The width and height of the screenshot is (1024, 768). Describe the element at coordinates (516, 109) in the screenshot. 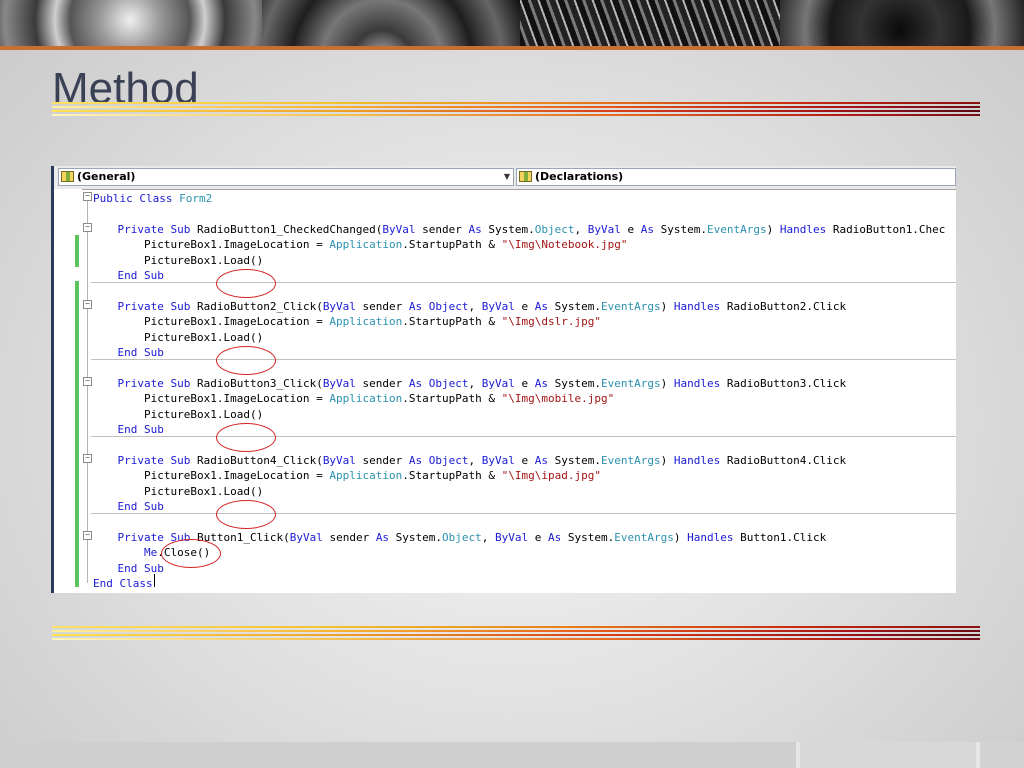

I see `title-underline-stripes` at that location.